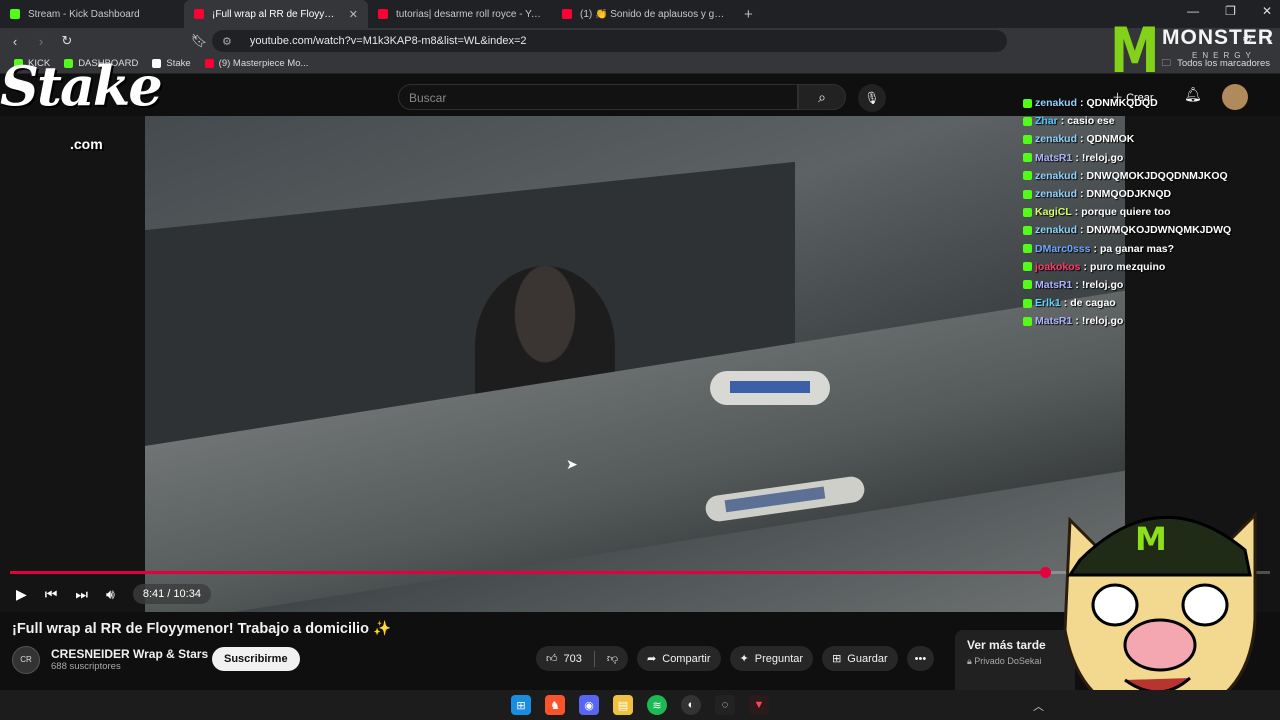 The image size is (1280, 720). What do you see at coordinates (822, 97) in the screenshot?
I see `search-button: ⌕` at bounding box center [822, 97].